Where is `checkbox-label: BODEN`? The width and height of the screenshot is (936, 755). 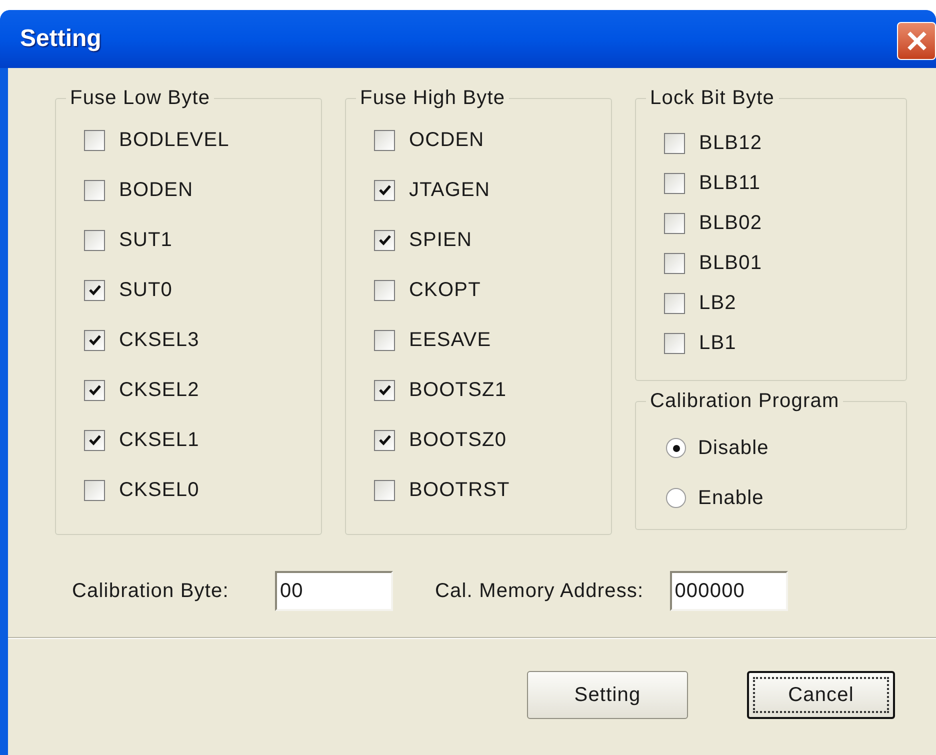
checkbox-label: BODEN is located at coordinates (156, 190).